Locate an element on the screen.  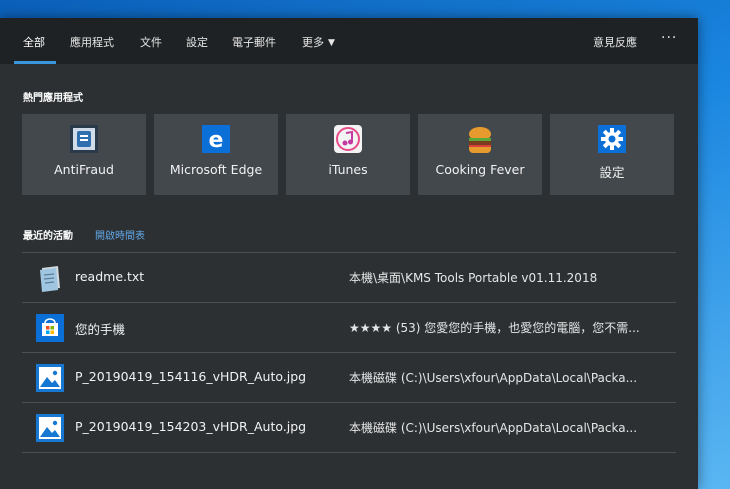
feedback-button: 意見反應 is located at coordinates (615, 42).